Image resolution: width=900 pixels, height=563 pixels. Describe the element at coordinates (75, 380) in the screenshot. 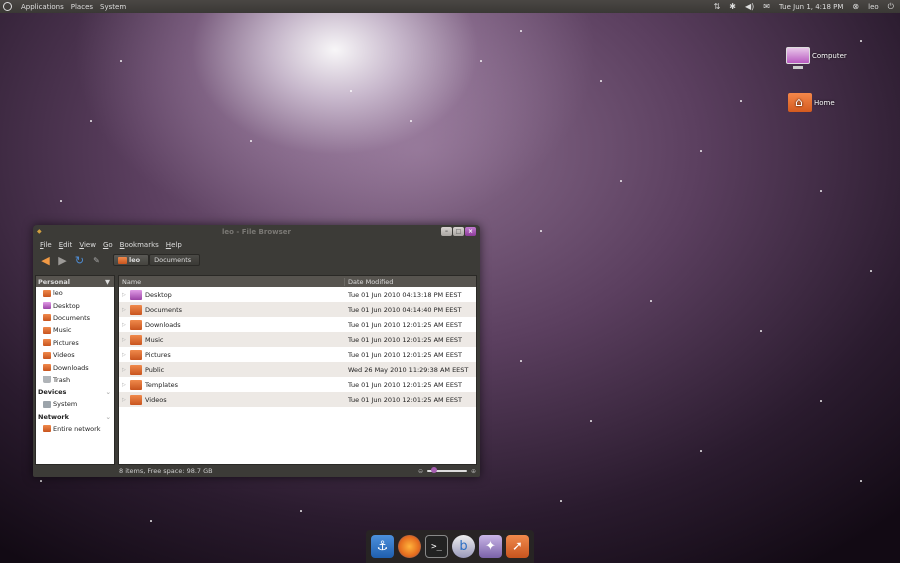

I see `sidebar-item-trash: Trash` at that location.